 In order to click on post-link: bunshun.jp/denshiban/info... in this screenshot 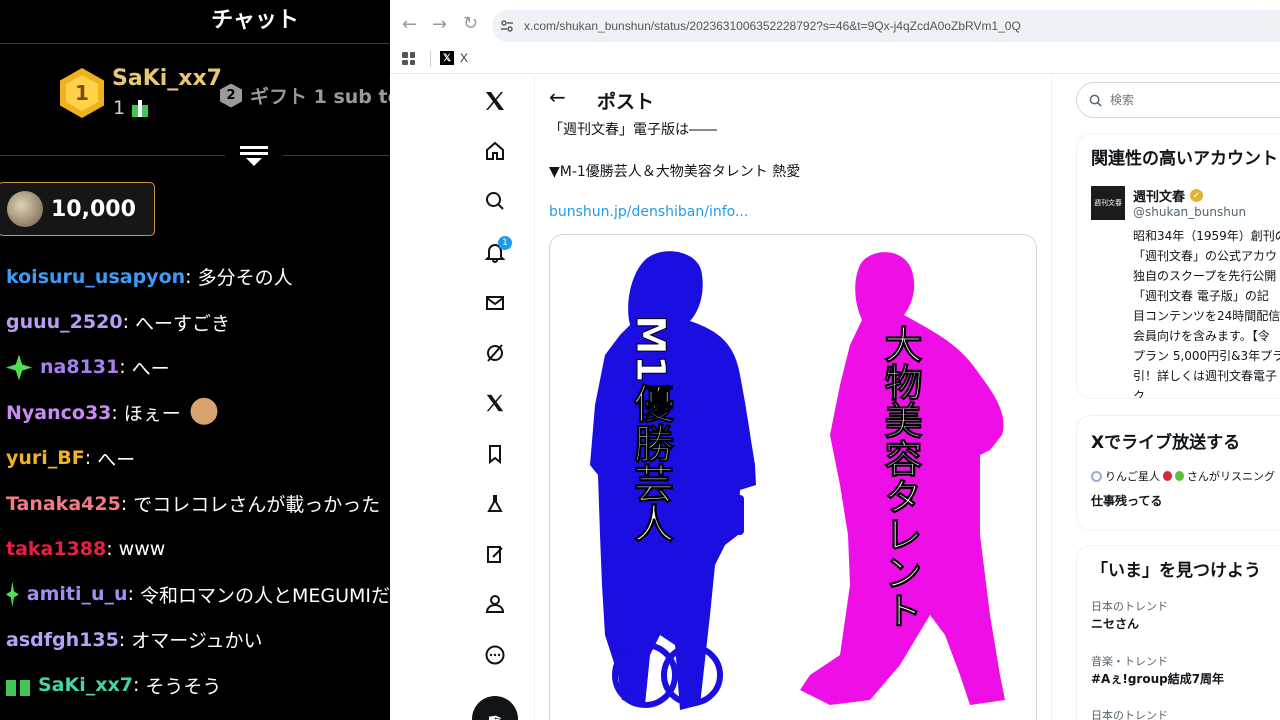, I will do `click(648, 212)`.